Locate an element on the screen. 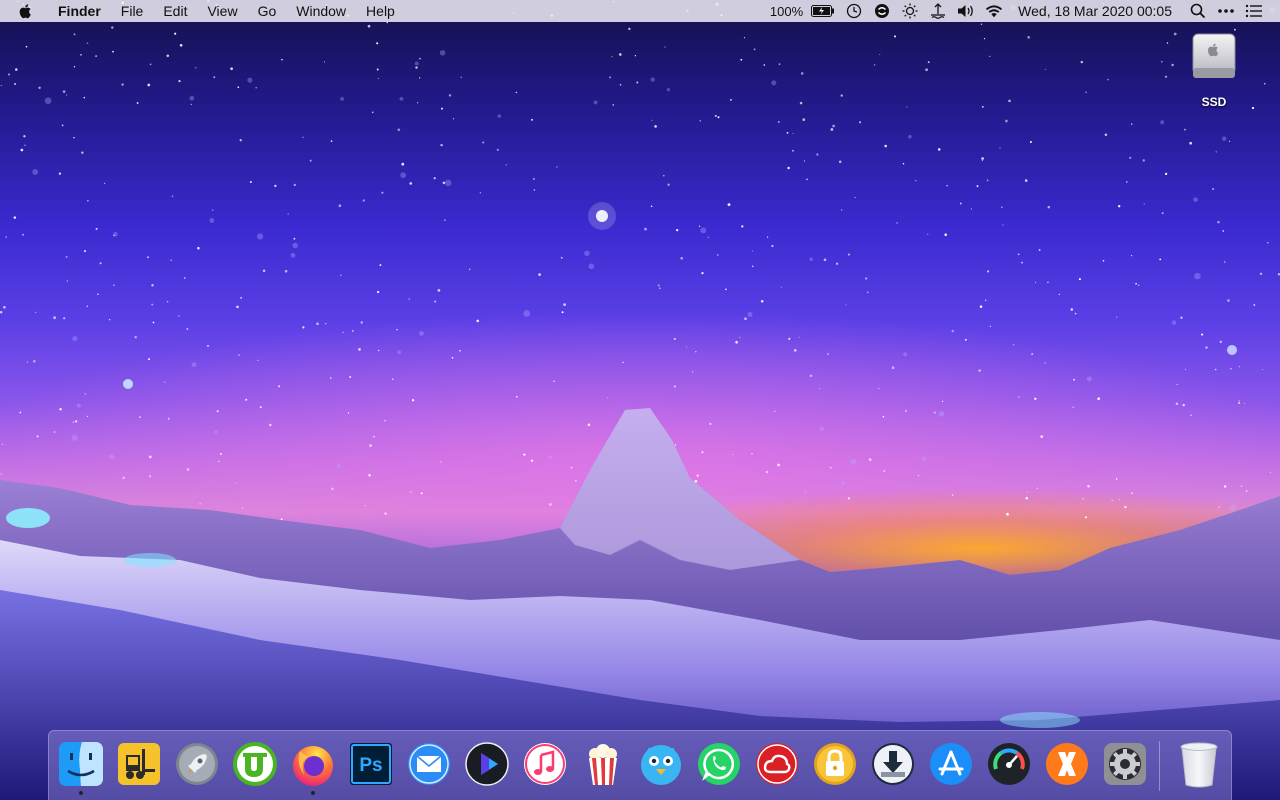  apple-menu-icon is located at coordinates (26, 11).